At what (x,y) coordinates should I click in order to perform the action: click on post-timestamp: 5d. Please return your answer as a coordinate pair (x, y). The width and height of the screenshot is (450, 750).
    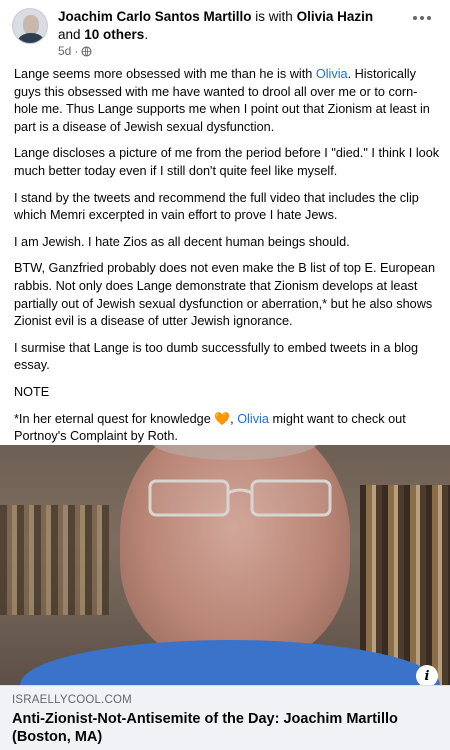
    Looking at the image, I should click on (64, 51).